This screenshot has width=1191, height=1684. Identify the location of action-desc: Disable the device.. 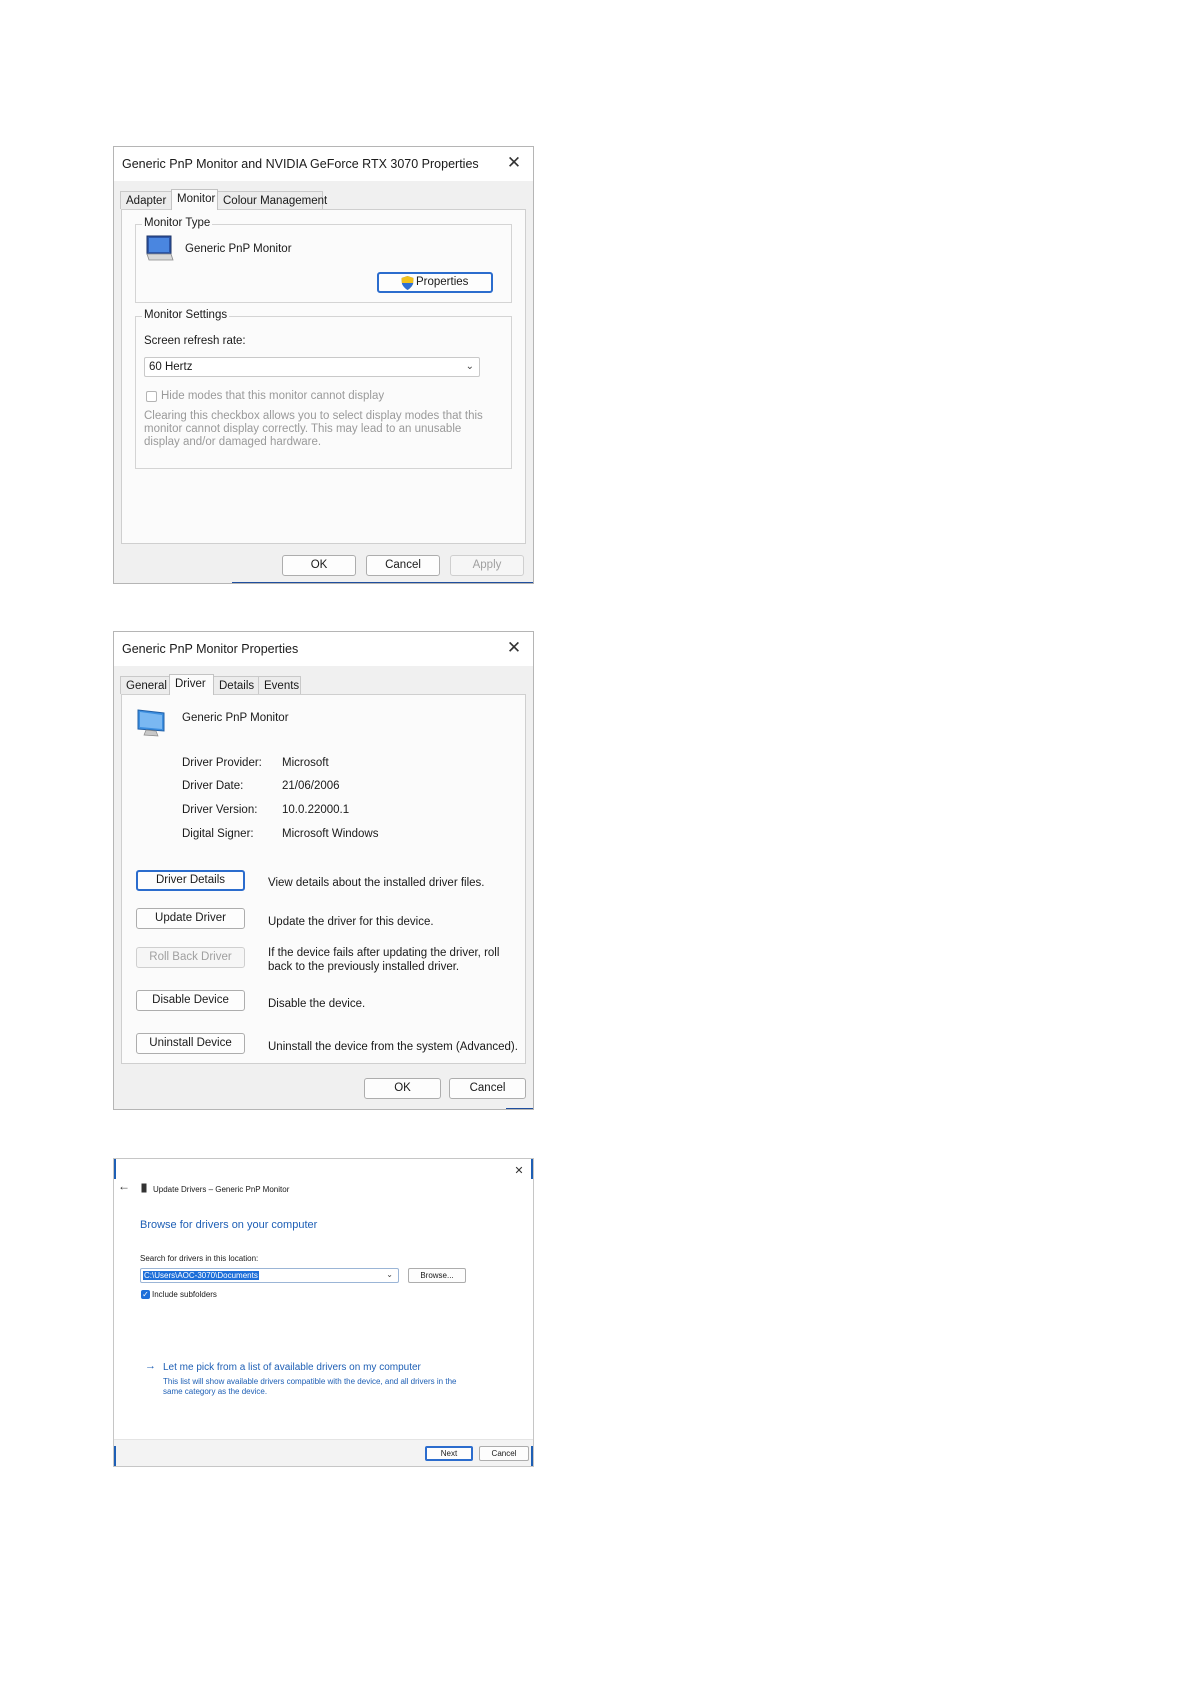
(317, 1004).